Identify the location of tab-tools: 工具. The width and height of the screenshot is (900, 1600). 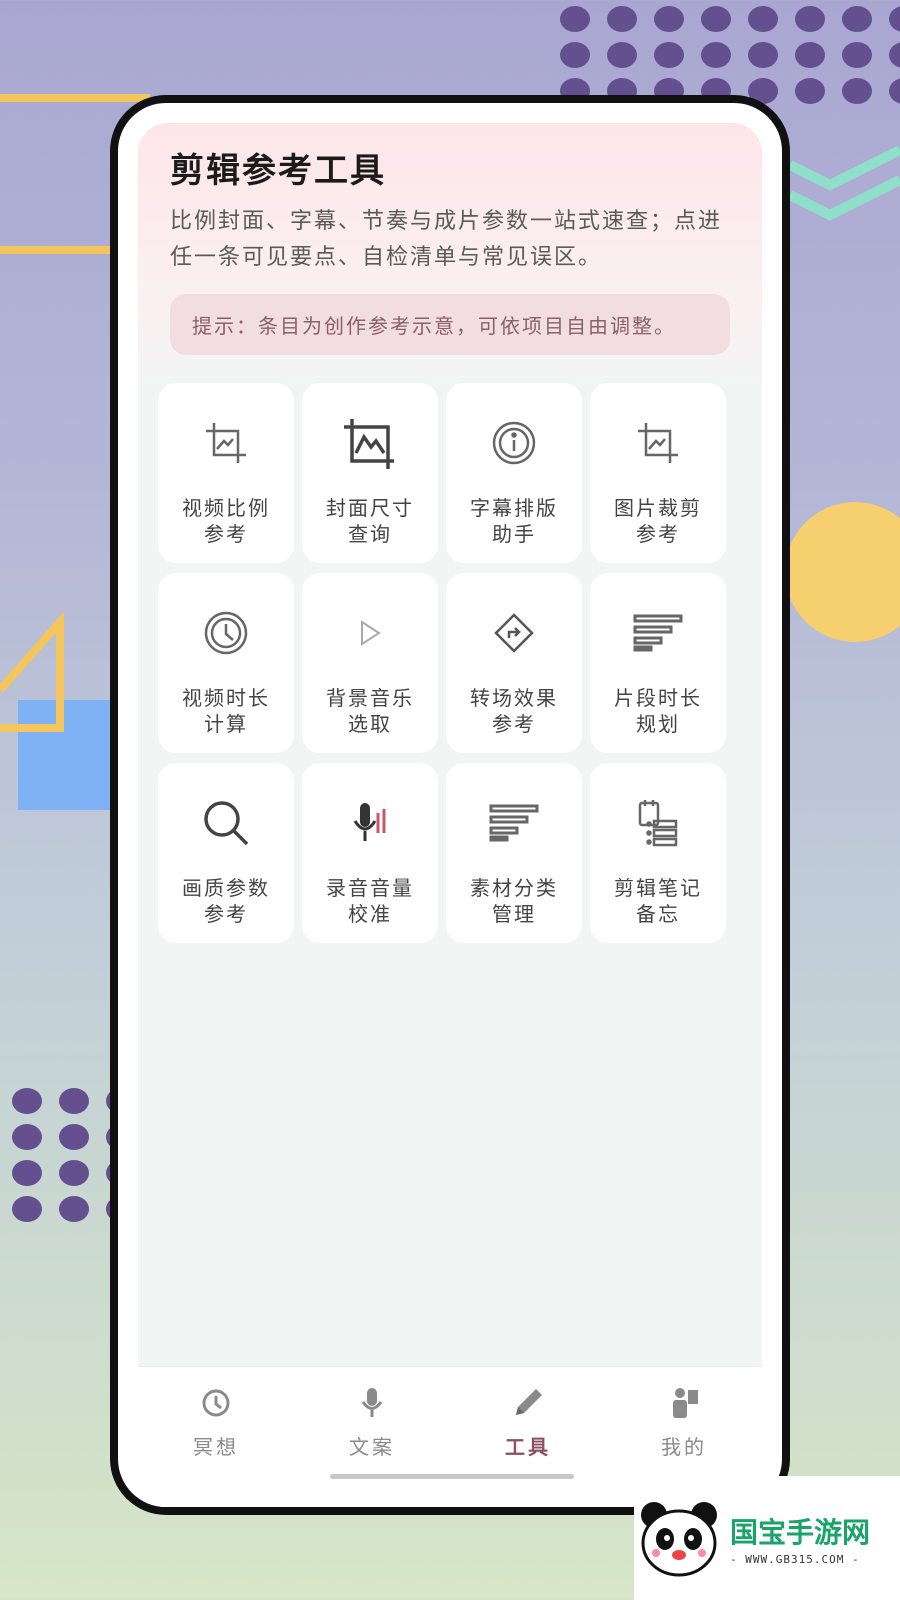
(528, 1437).